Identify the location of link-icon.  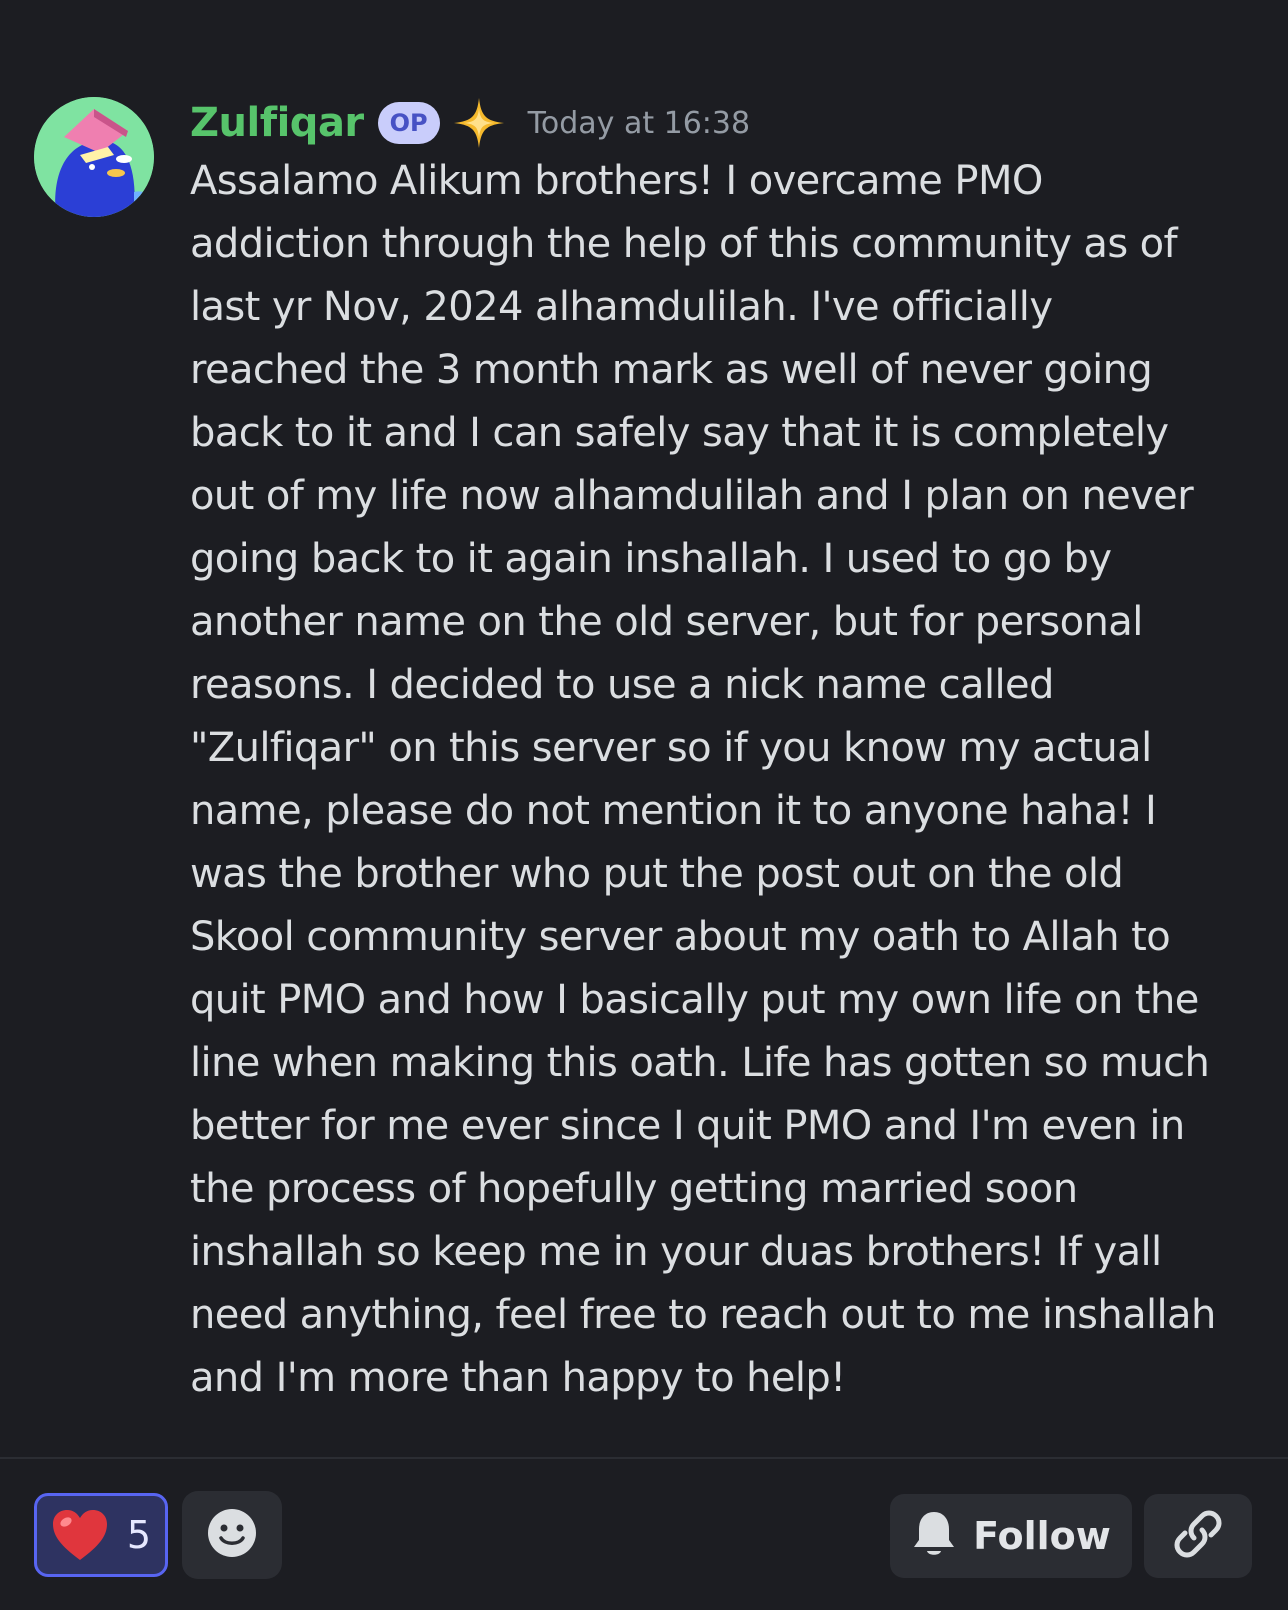
(1198, 1536).